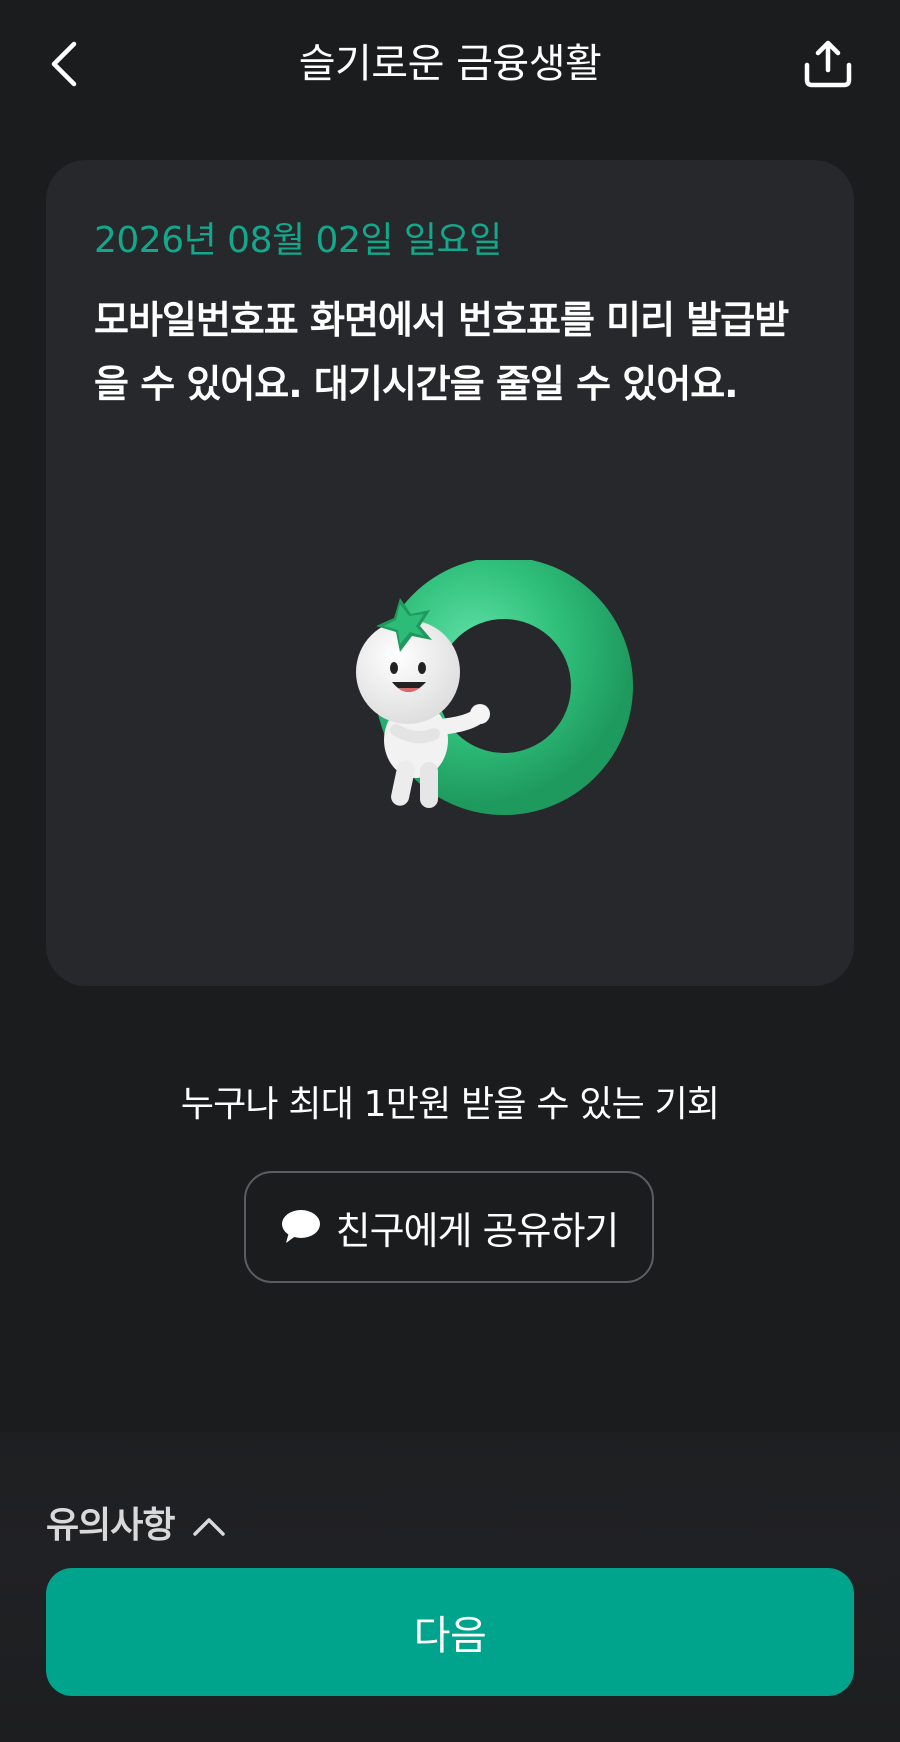 This screenshot has height=1742, width=900. I want to click on top-app-bar: 슬기로운 금융생활, so click(450, 65).